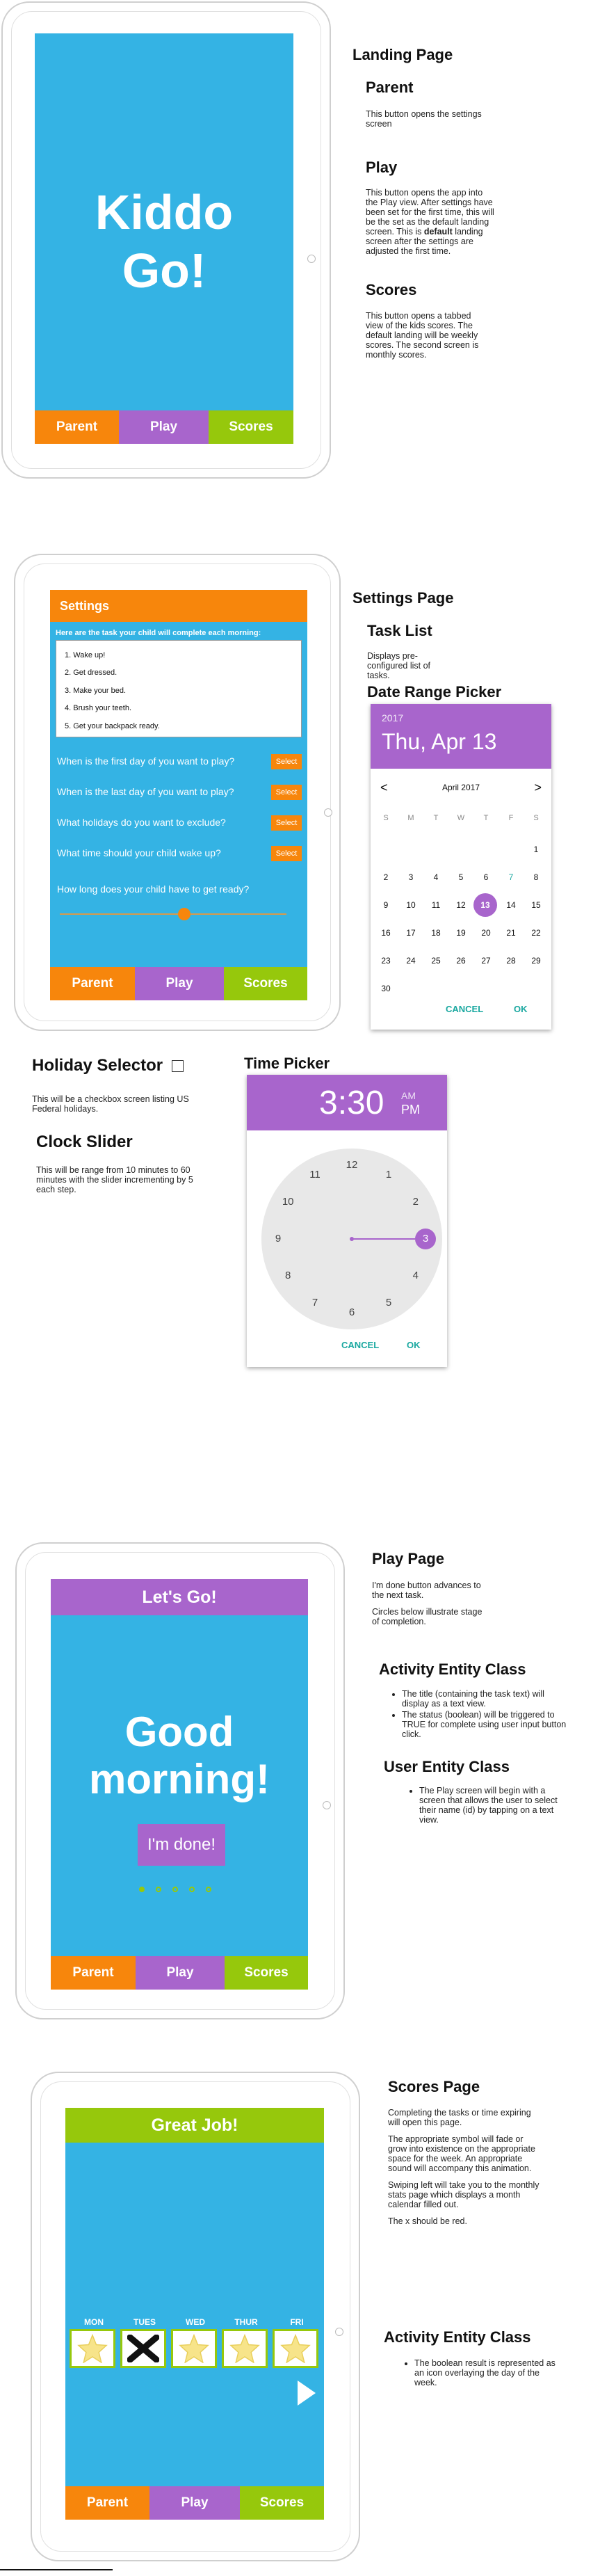 This screenshot has height=2576, width=600. What do you see at coordinates (286, 853) in the screenshot?
I see `wake-time-select-button: Select` at bounding box center [286, 853].